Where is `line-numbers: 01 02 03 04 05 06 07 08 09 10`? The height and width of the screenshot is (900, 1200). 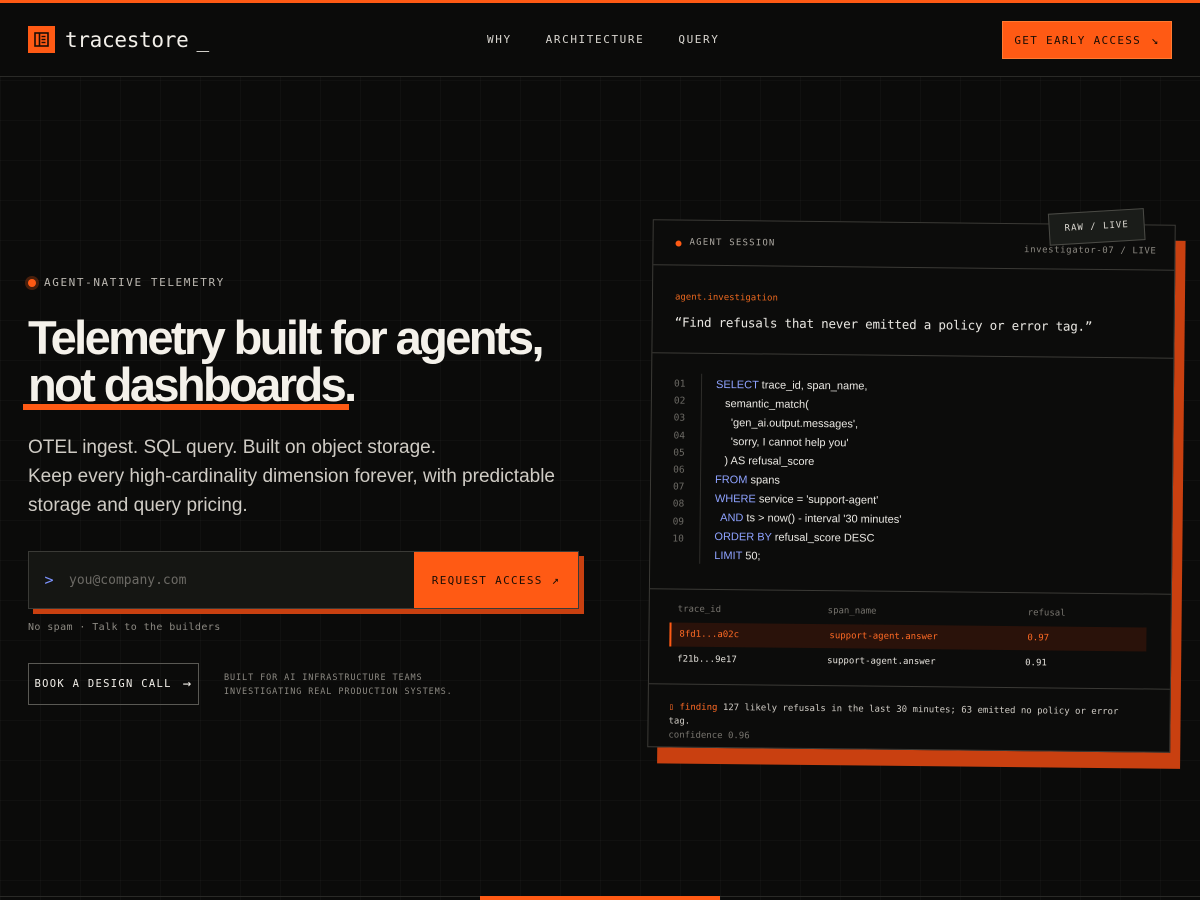 line-numbers: 01 02 03 04 05 06 07 08 09 10 is located at coordinates (678, 462).